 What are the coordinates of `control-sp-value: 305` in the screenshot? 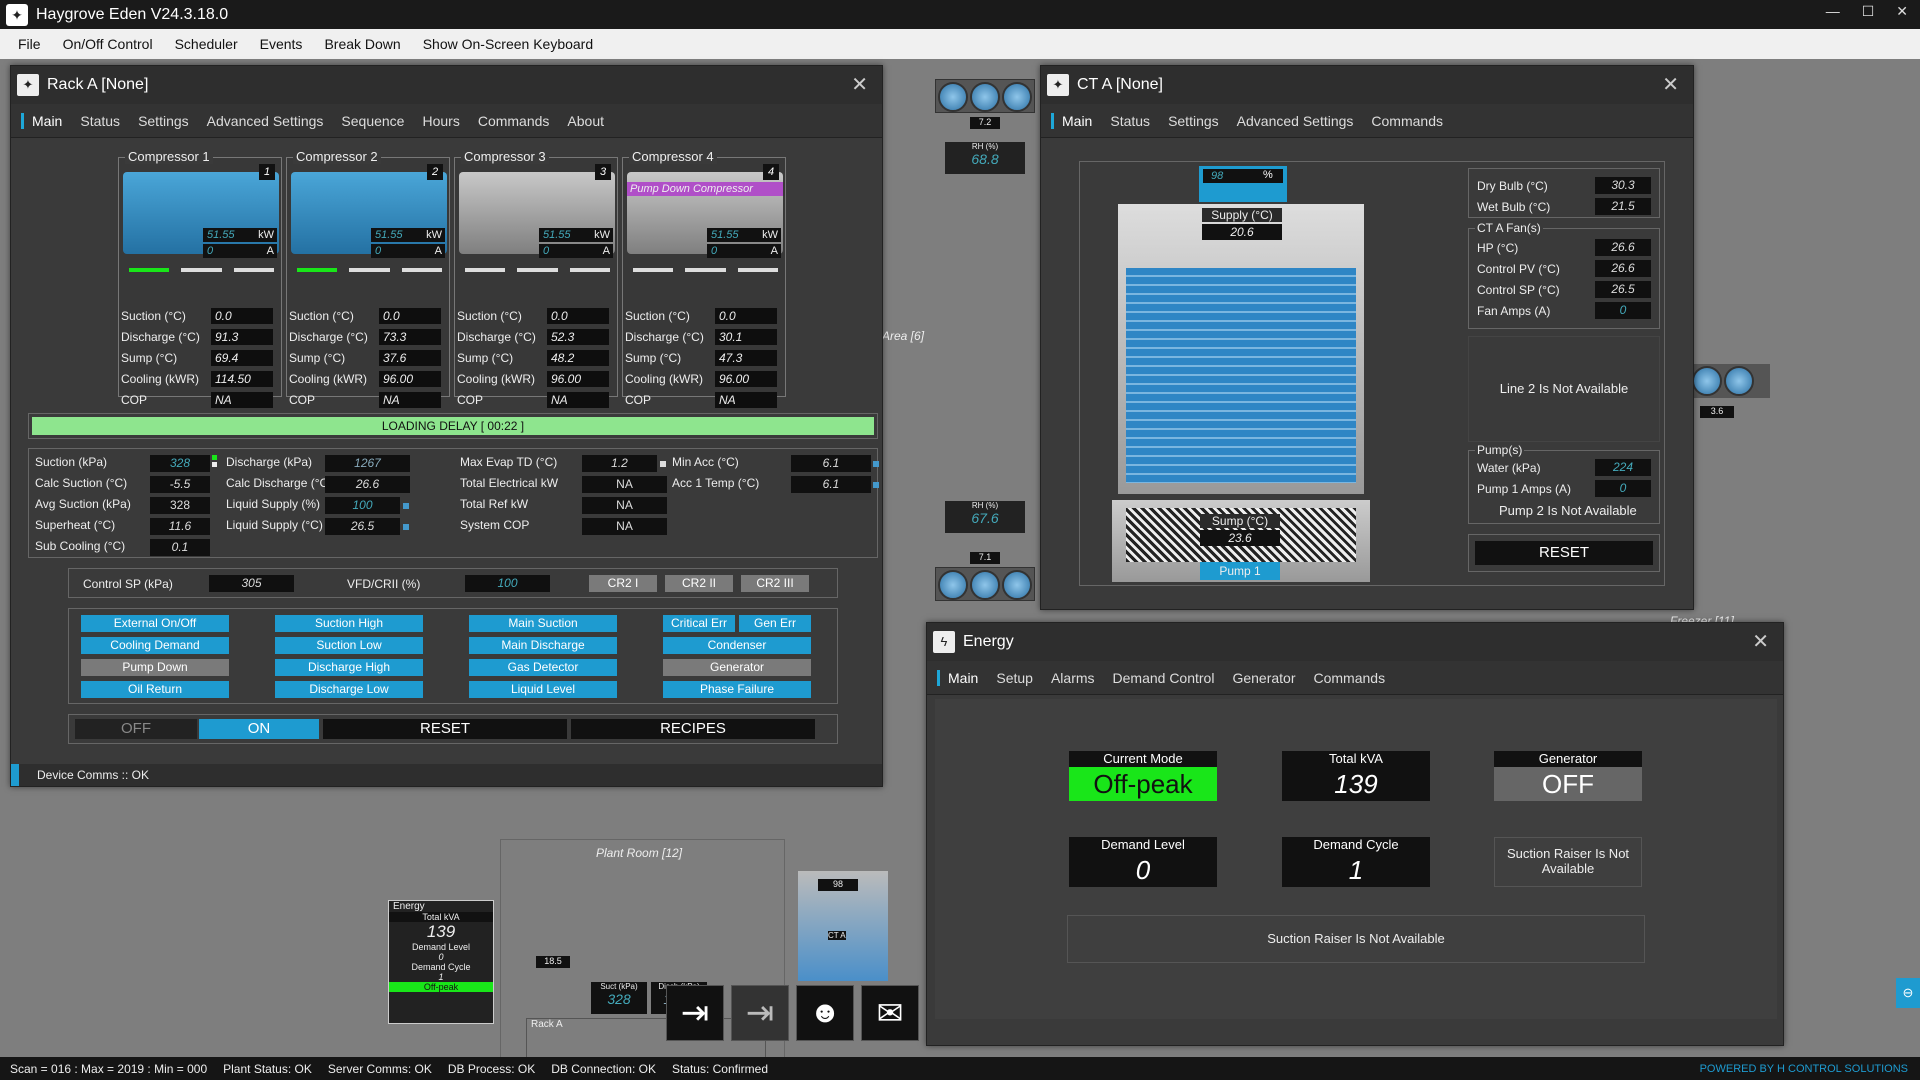 It's located at (251, 583).